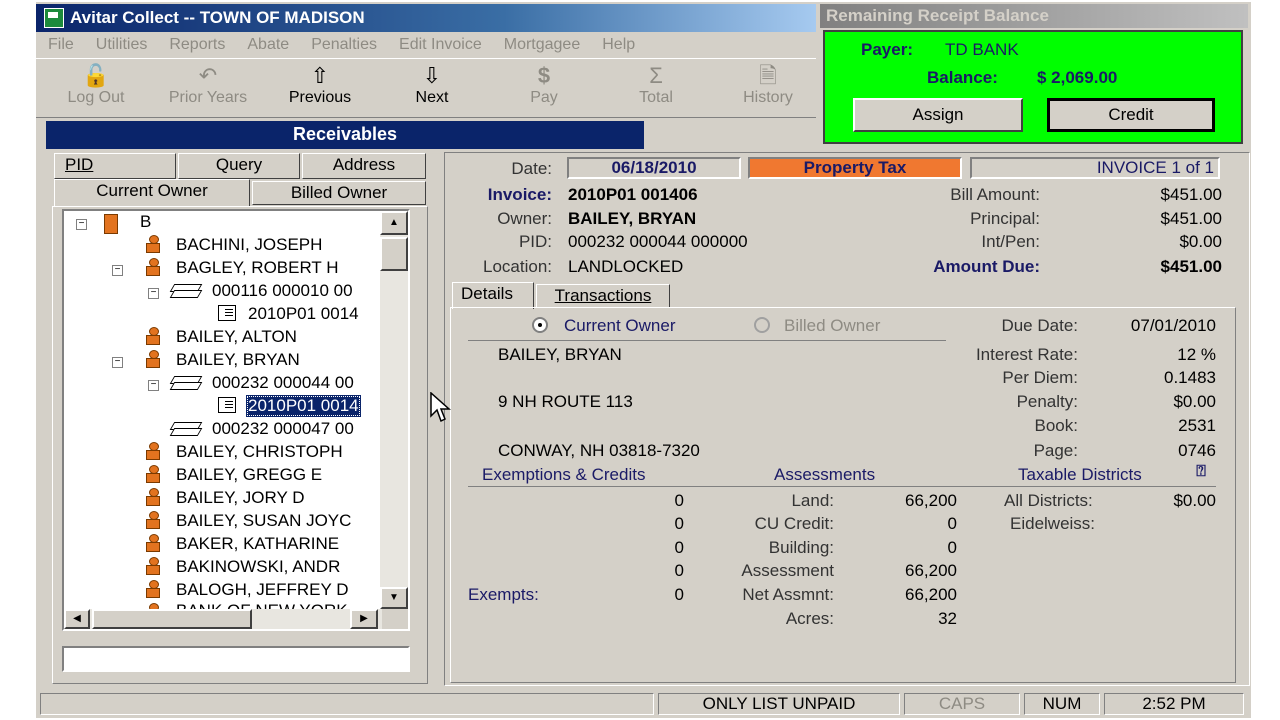 The image size is (1280, 720). I want to click on parcel-stack-icon, so click(185, 290).